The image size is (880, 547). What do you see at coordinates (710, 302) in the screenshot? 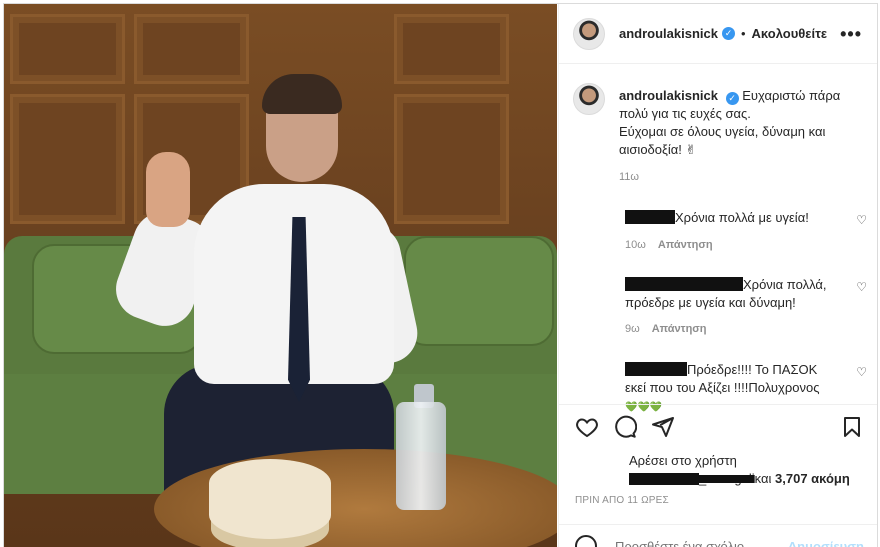
I see `comment-line: πρόεδρε με υγεία και δύναμη!` at bounding box center [710, 302].